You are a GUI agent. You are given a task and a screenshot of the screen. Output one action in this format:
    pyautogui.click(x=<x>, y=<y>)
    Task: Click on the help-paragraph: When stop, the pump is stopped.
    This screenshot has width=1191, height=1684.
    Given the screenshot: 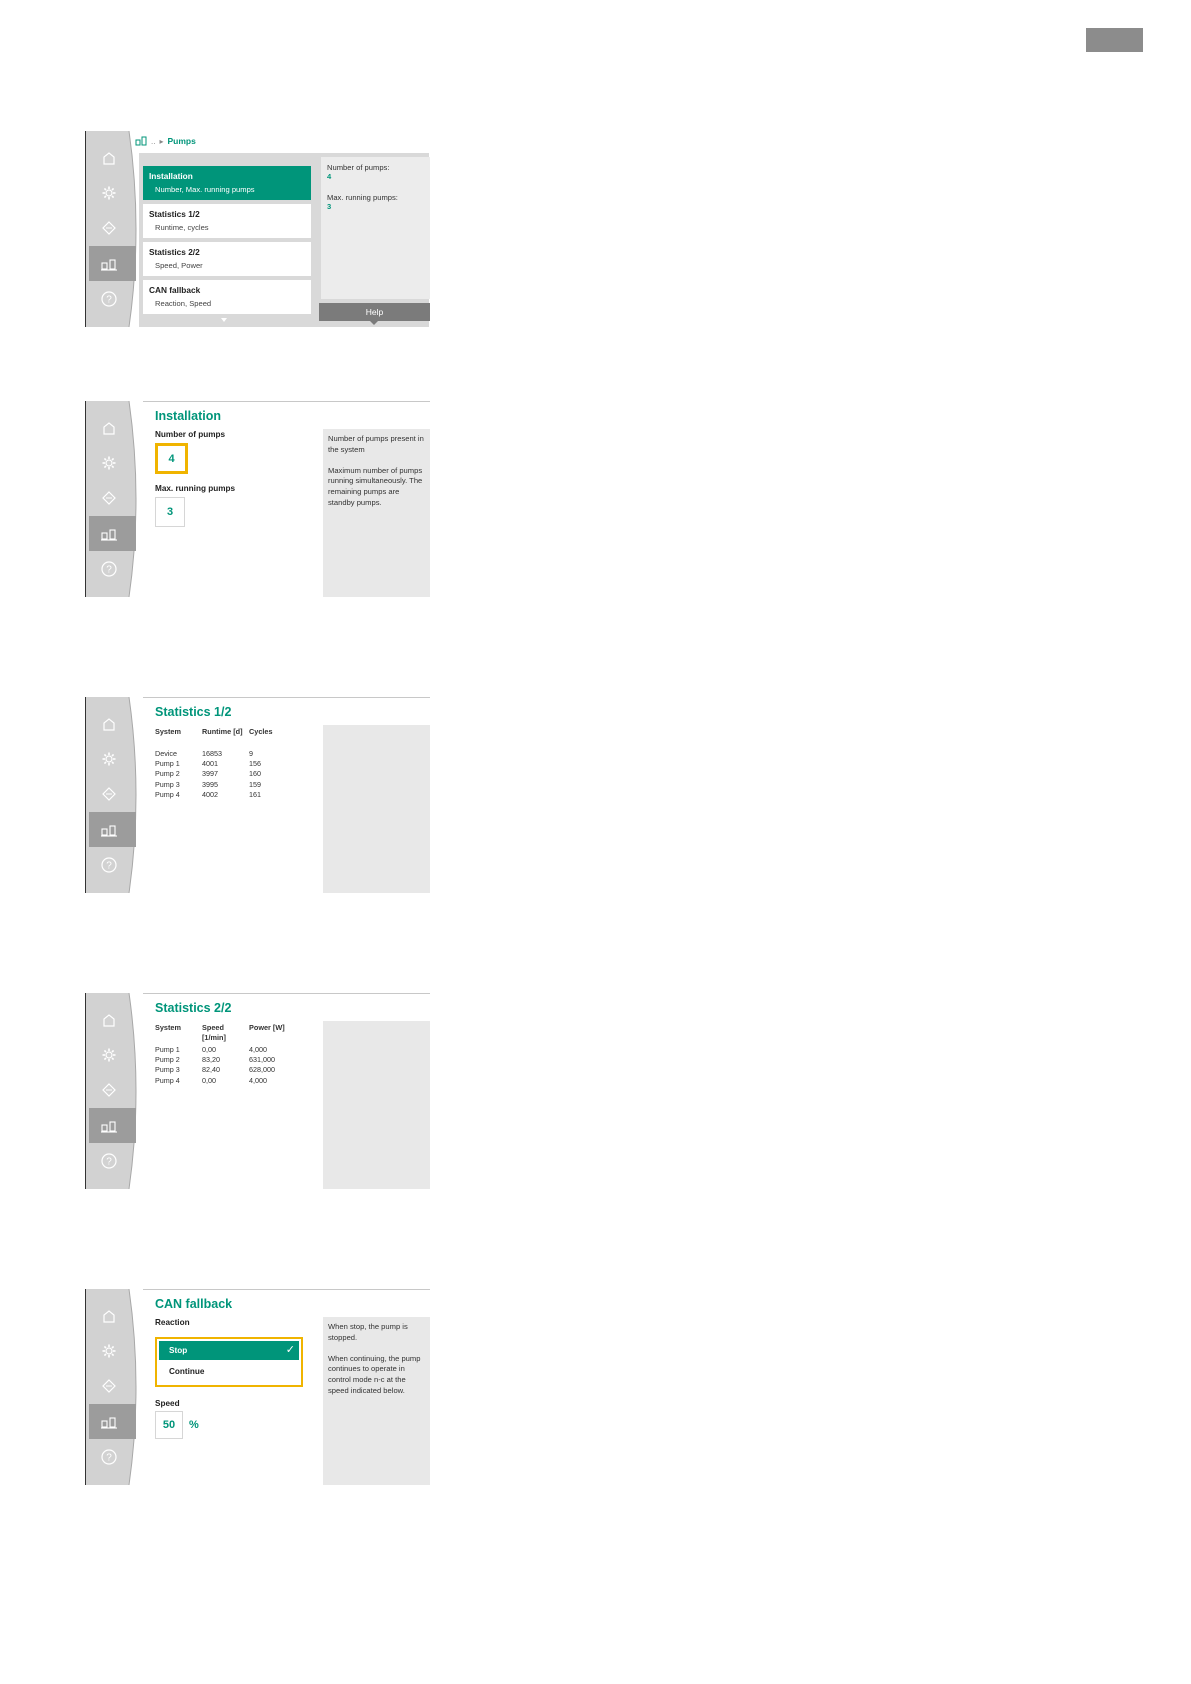 What is the action you would take?
    pyautogui.click(x=368, y=1332)
    